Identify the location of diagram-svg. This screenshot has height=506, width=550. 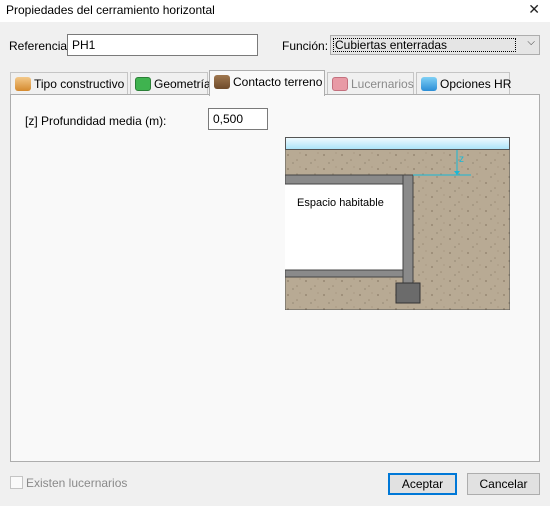
(397, 223).